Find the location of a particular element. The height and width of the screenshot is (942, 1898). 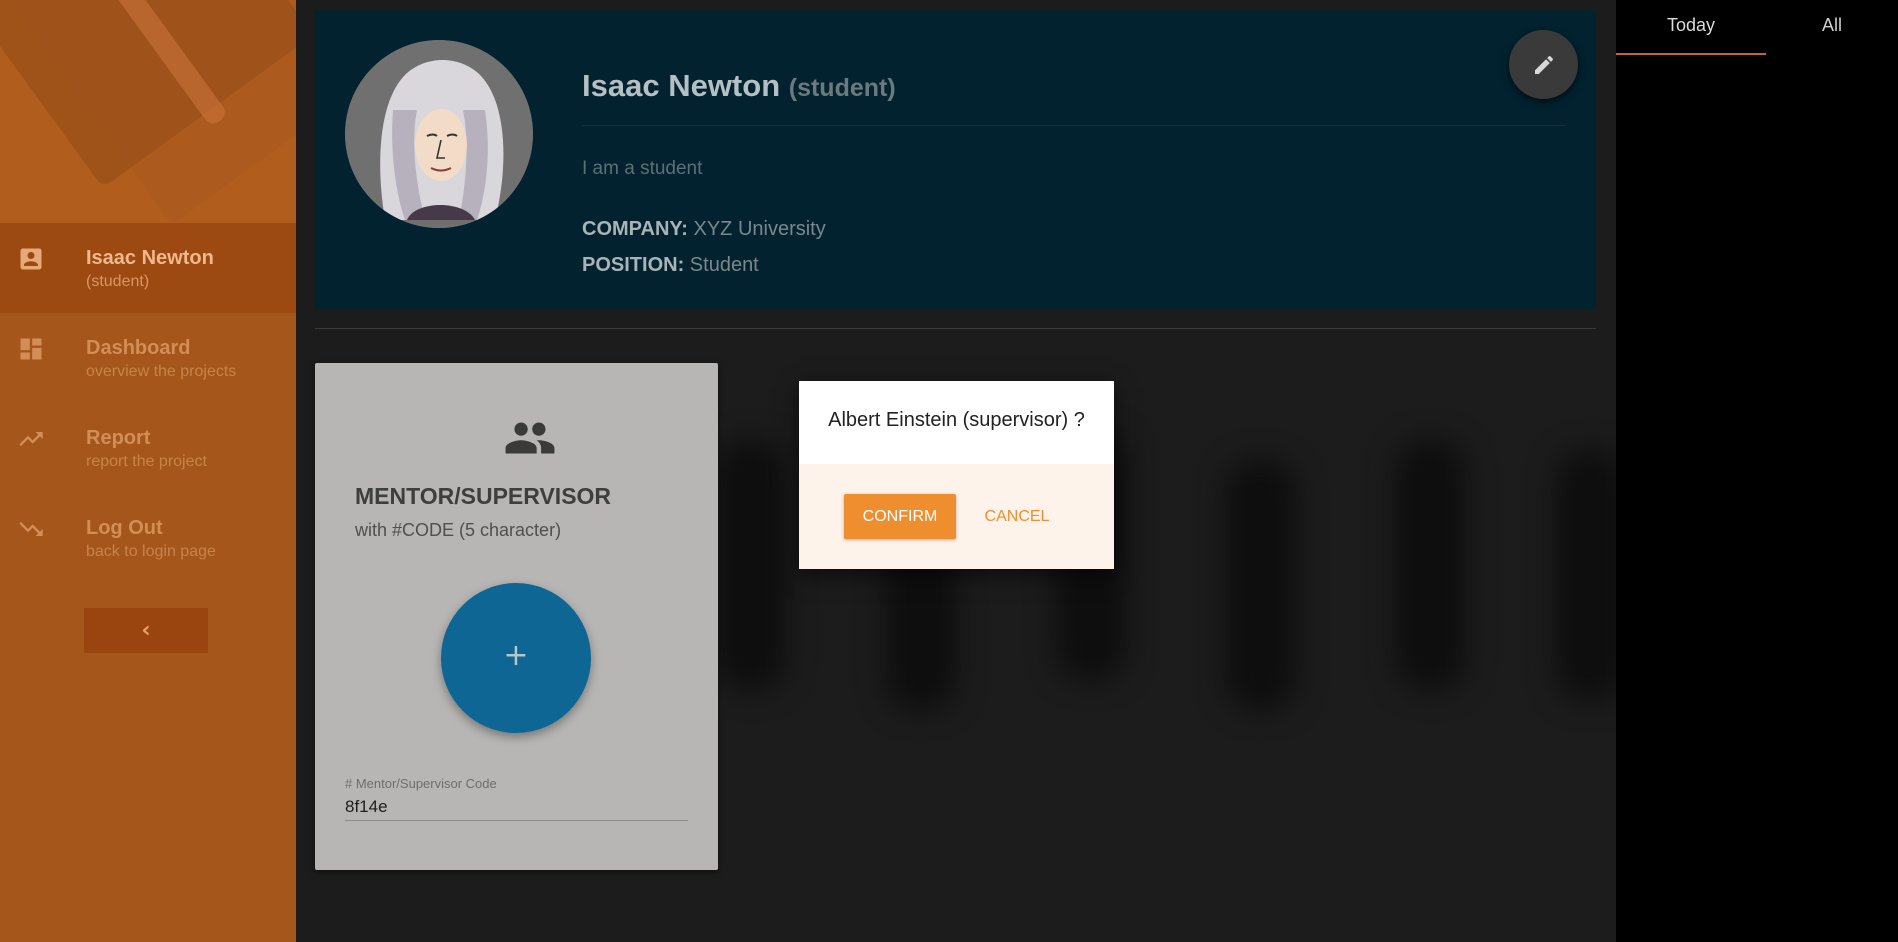

mentor-code-label: # Mentor/Supervisor Code is located at coordinates (421, 783).